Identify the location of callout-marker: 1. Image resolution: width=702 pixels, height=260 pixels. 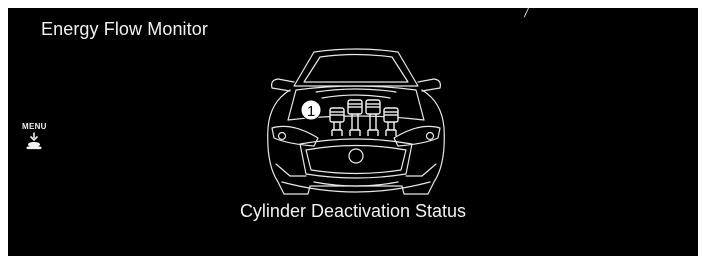
(311, 110).